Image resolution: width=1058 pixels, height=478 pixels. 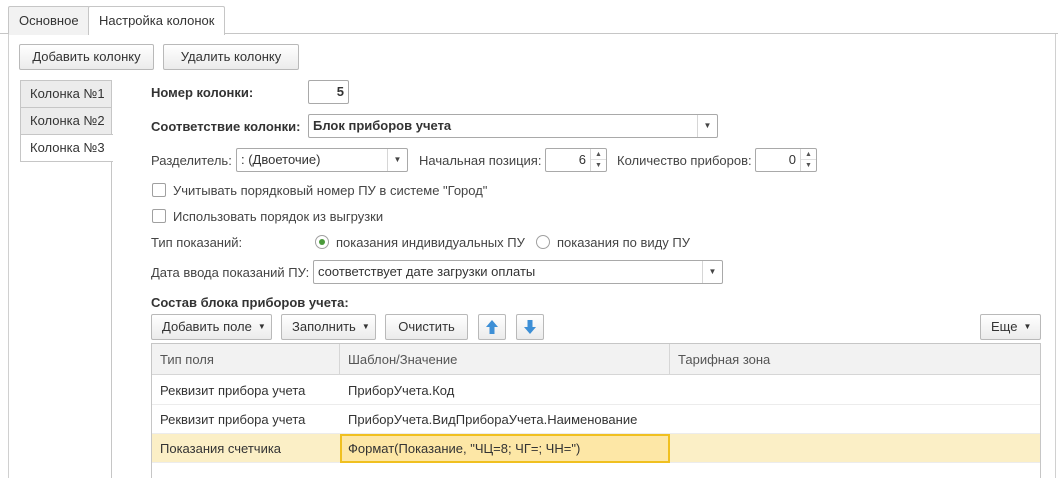 What do you see at coordinates (49, 20) in the screenshot?
I see `tab-main: Основное` at bounding box center [49, 20].